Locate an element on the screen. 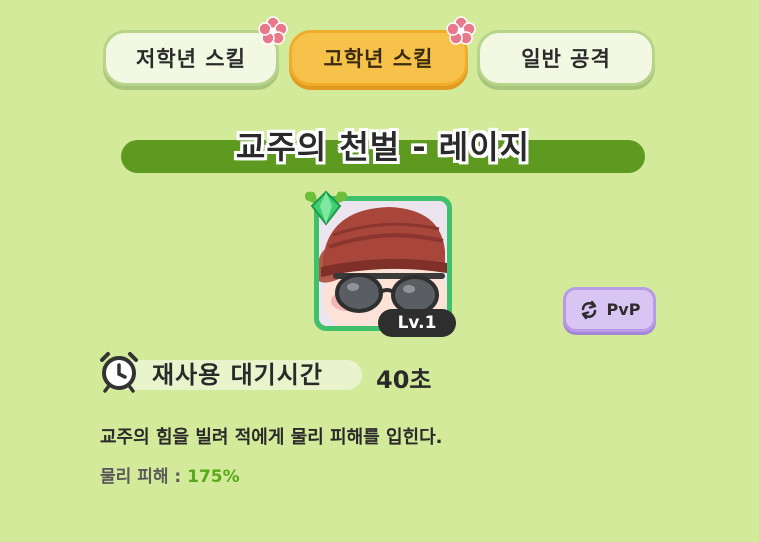 This screenshot has width=759, height=542. pvp-toggle-button: PvP is located at coordinates (609, 309).